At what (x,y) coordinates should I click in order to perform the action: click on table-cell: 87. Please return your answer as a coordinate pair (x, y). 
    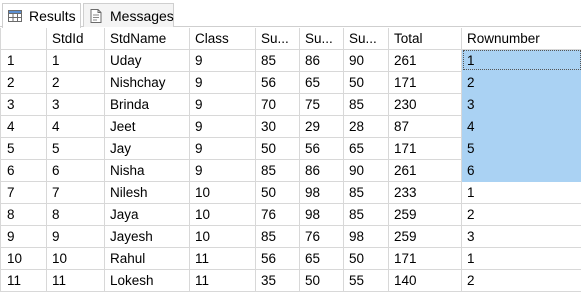
    Looking at the image, I should click on (425, 126).